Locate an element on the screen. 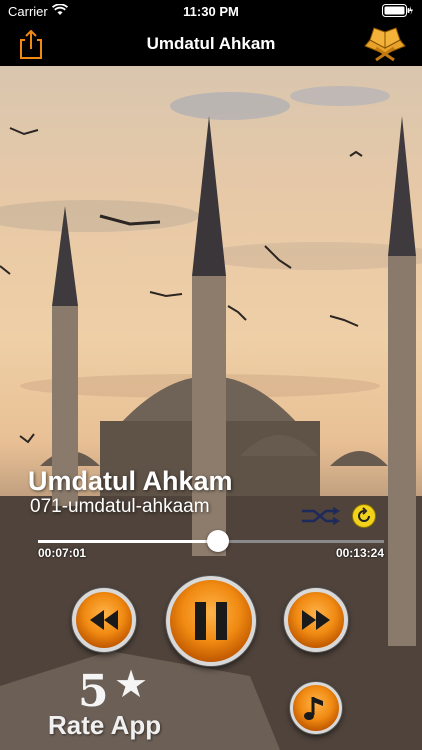 This screenshot has height=750, width=422. music-list-button is located at coordinates (316, 708).